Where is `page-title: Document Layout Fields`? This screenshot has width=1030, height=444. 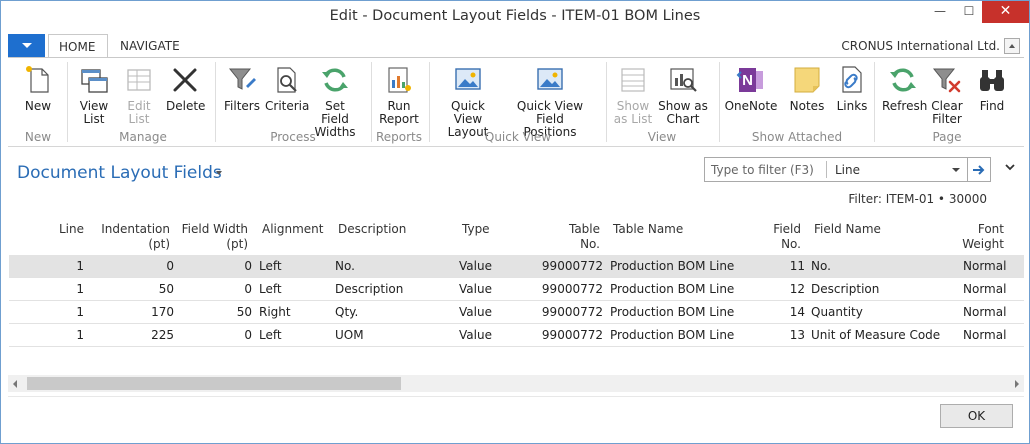
page-title: Document Layout Fields is located at coordinates (119, 173).